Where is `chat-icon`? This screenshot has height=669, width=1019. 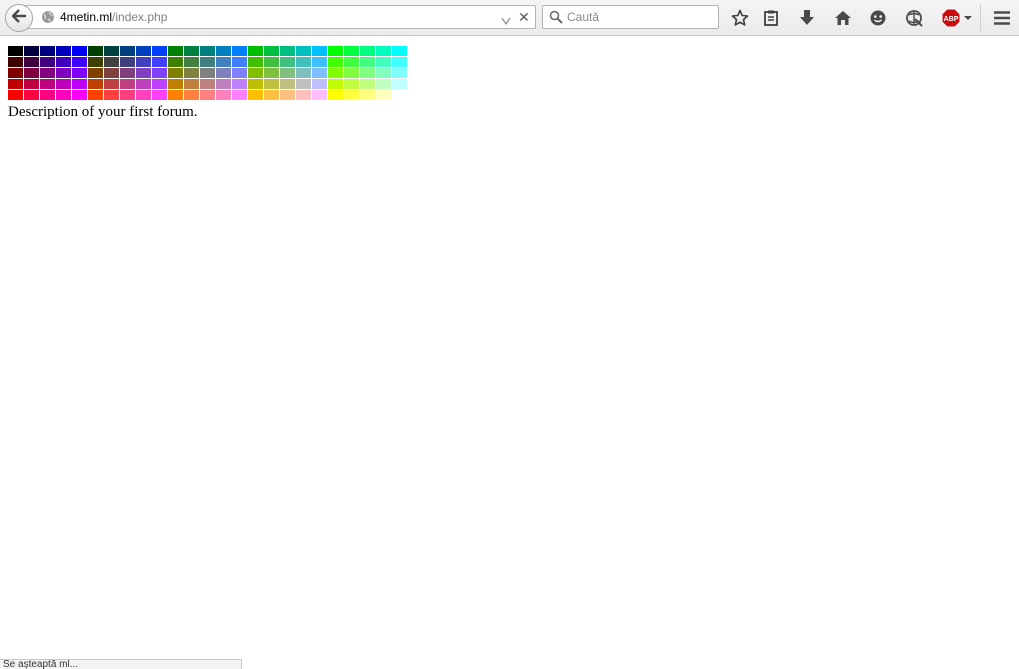 chat-icon is located at coordinates (878, 18).